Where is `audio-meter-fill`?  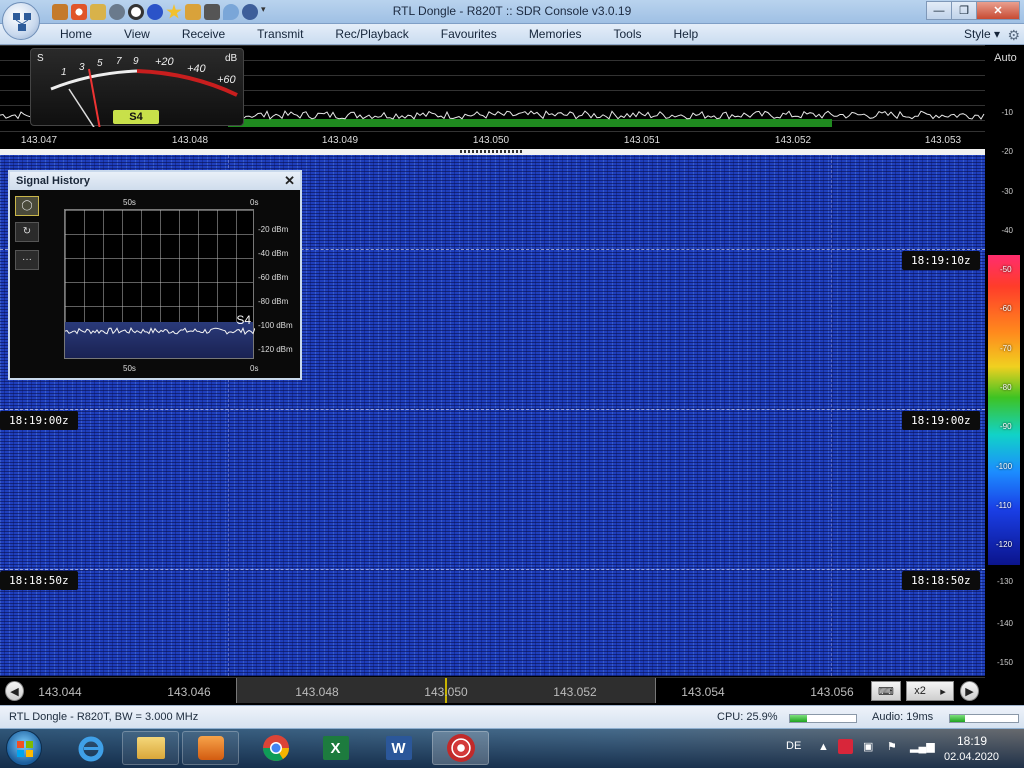 audio-meter-fill is located at coordinates (957, 718).